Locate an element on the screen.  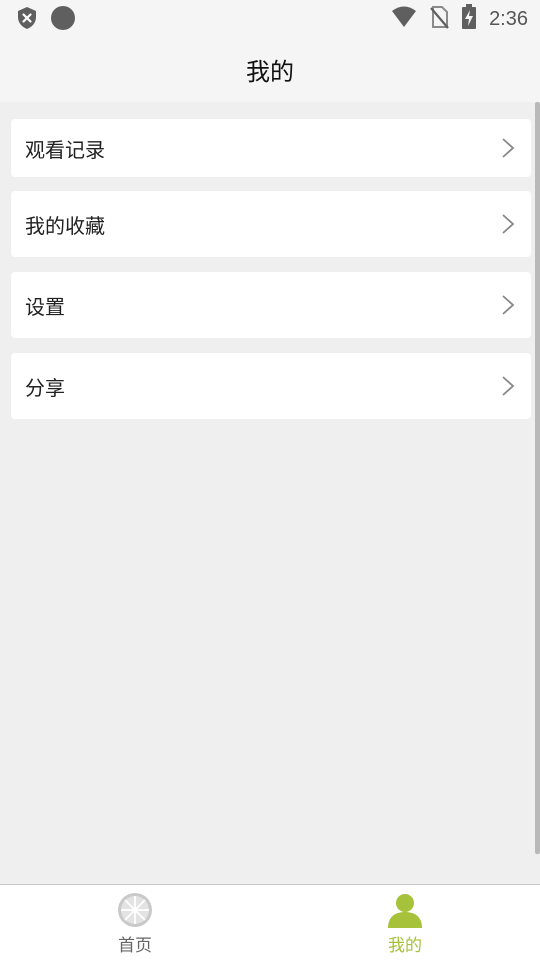
menu-item-share: 分享 is located at coordinates (271, 386).